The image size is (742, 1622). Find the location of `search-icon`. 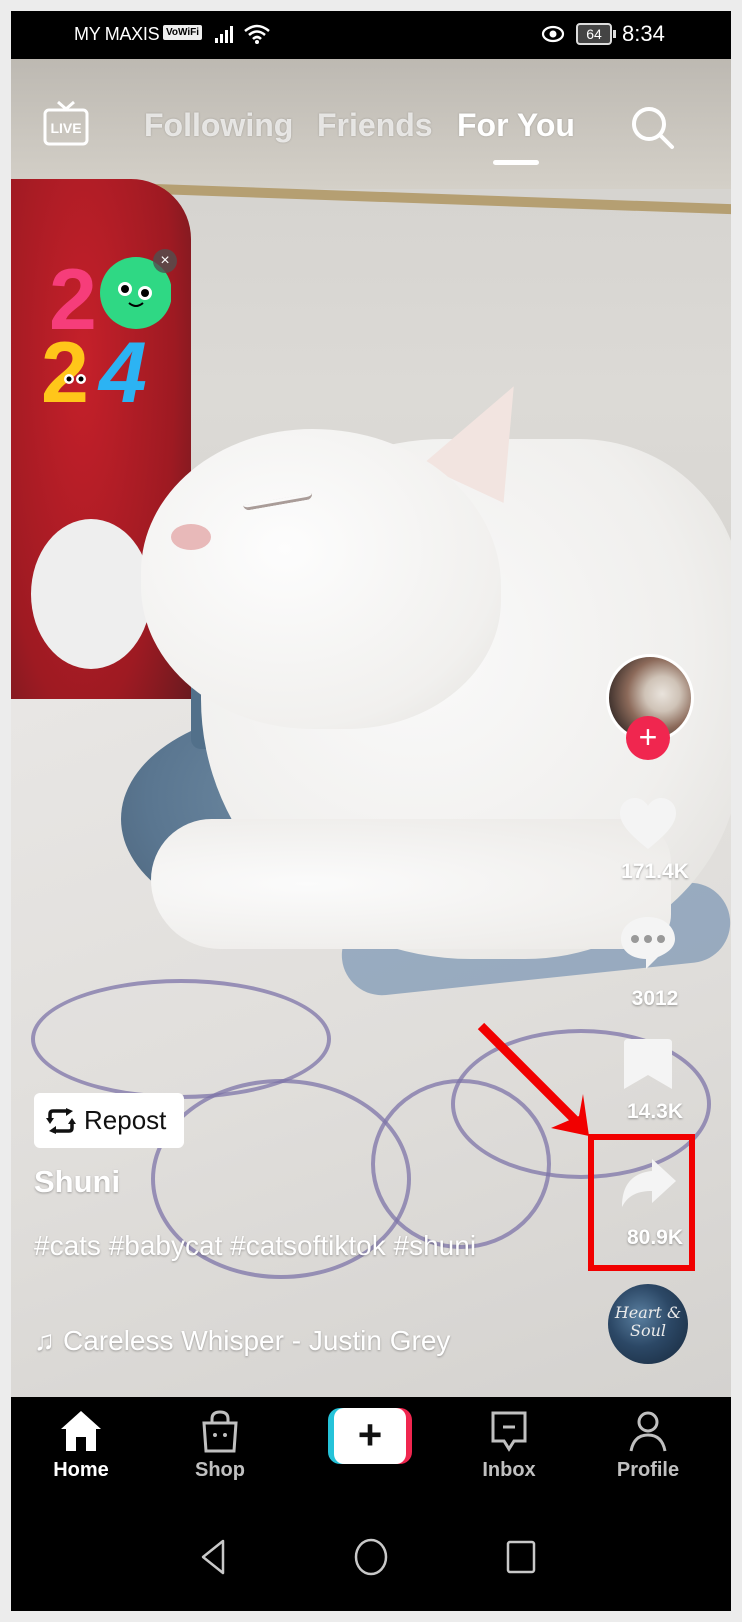

search-icon is located at coordinates (652, 127).